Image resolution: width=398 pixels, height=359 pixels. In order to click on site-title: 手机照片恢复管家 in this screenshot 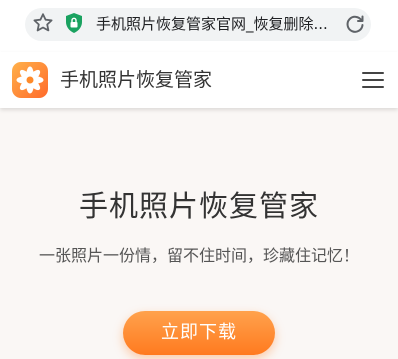, I will do `click(136, 80)`.